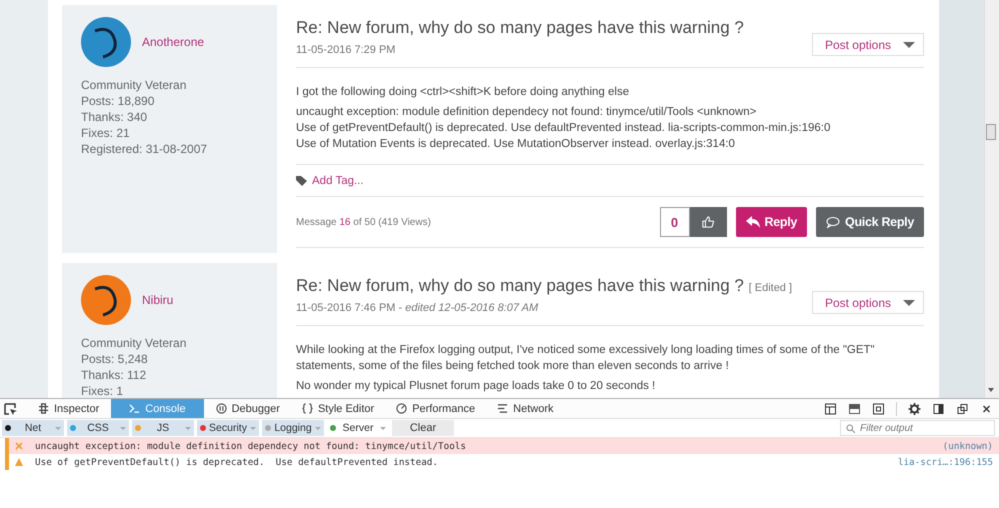 The height and width of the screenshot is (508, 999). I want to click on author-link: Nibiru, so click(158, 300).